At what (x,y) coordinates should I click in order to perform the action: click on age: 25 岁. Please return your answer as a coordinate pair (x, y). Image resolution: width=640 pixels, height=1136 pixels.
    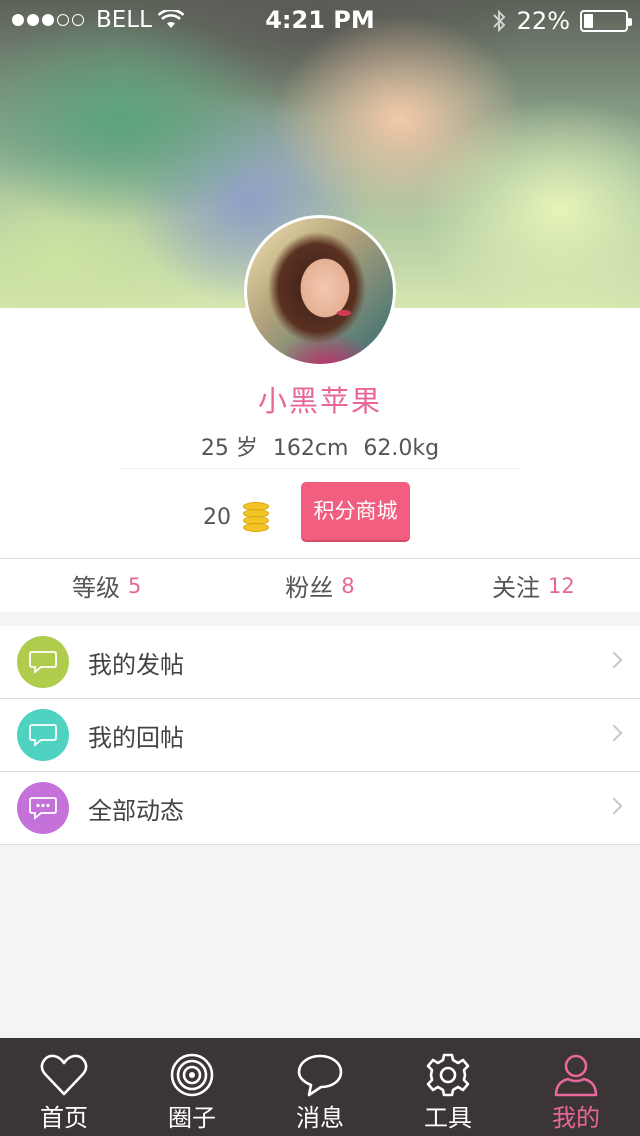
    Looking at the image, I should click on (229, 448).